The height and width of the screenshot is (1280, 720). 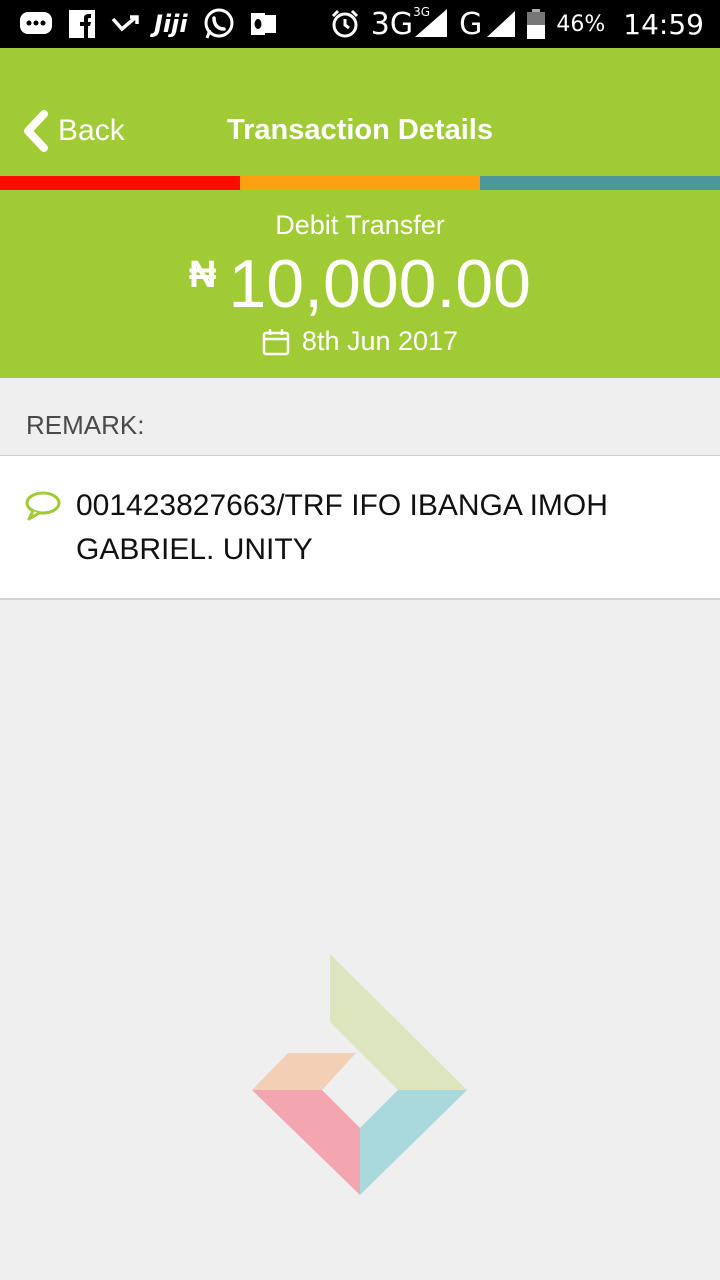 What do you see at coordinates (263, 24) in the screenshot?
I see `outlook-icon` at bounding box center [263, 24].